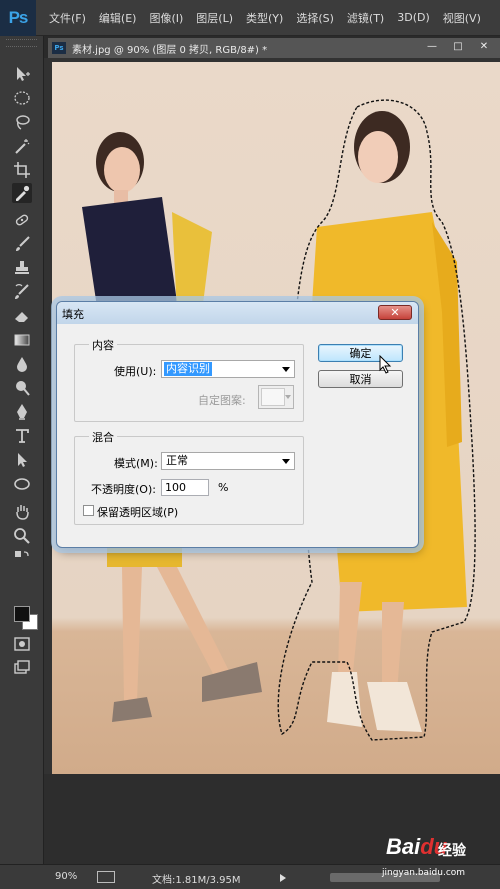 This screenshot has width=500, height=889. I want to click on brush-icon, so click(22, 244).